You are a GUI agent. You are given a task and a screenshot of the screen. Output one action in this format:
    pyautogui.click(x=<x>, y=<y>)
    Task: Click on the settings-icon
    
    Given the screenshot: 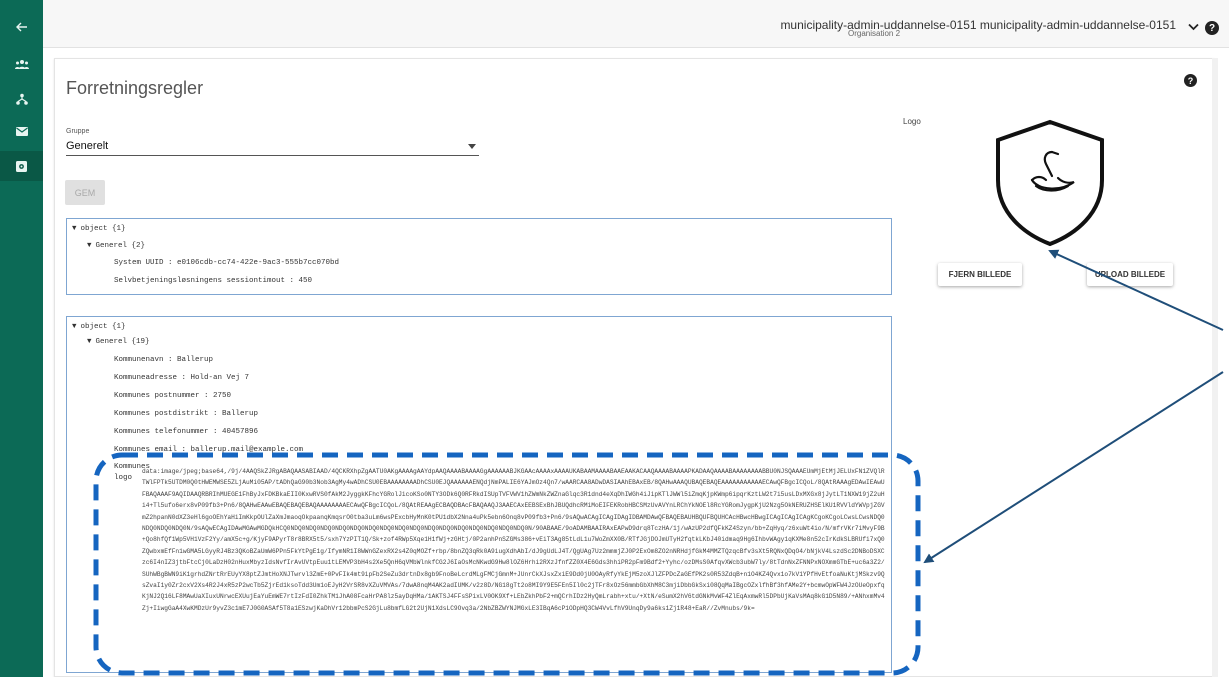 What is the action you would take?
    pyautogui.click(x=21, y=166)
    